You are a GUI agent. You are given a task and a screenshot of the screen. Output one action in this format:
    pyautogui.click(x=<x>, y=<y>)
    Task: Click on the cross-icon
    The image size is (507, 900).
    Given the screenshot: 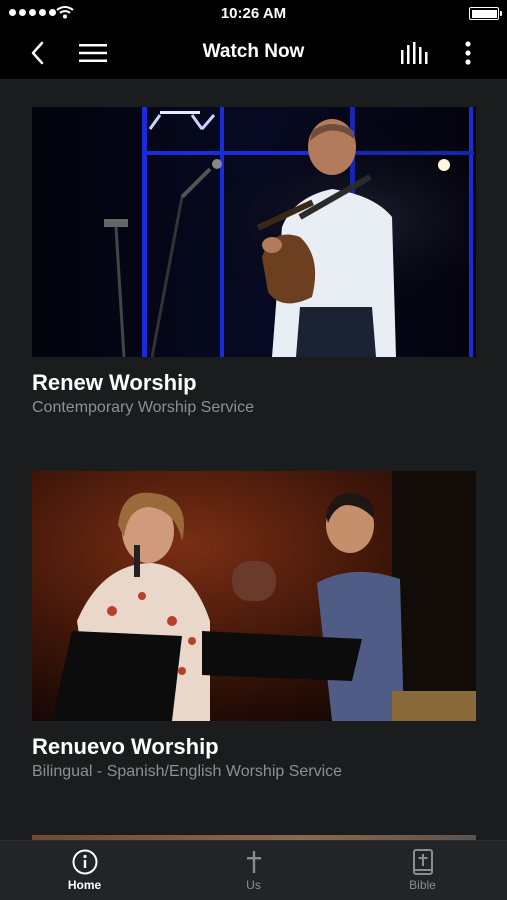 What is the action you would take?
    pyautogui.click(x=253, y=862)
    